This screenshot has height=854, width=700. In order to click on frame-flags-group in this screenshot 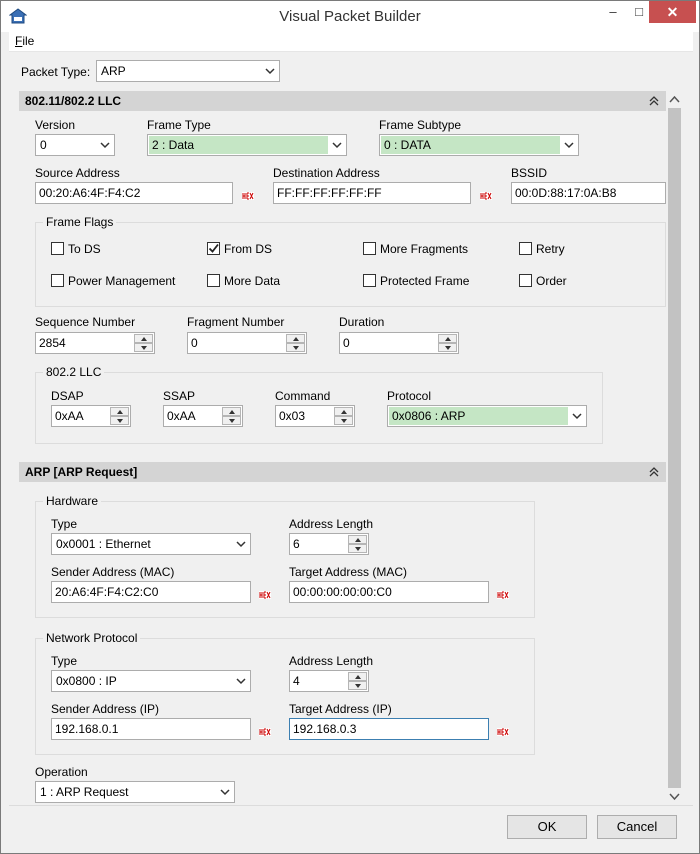, I will do `click(350, 264)`.